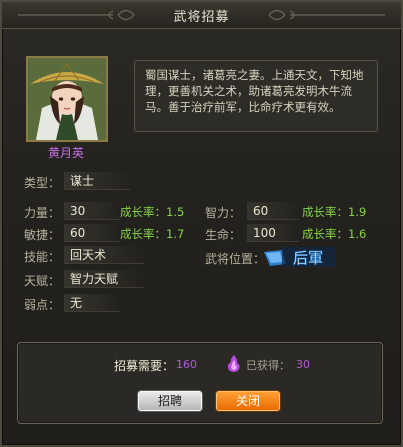 Image resolution: width=403 pixels, height=447 pixels. Describe the element at coordinates (42, 235) in the screenshot. I see `agility-label: 敏捷：` at that location.